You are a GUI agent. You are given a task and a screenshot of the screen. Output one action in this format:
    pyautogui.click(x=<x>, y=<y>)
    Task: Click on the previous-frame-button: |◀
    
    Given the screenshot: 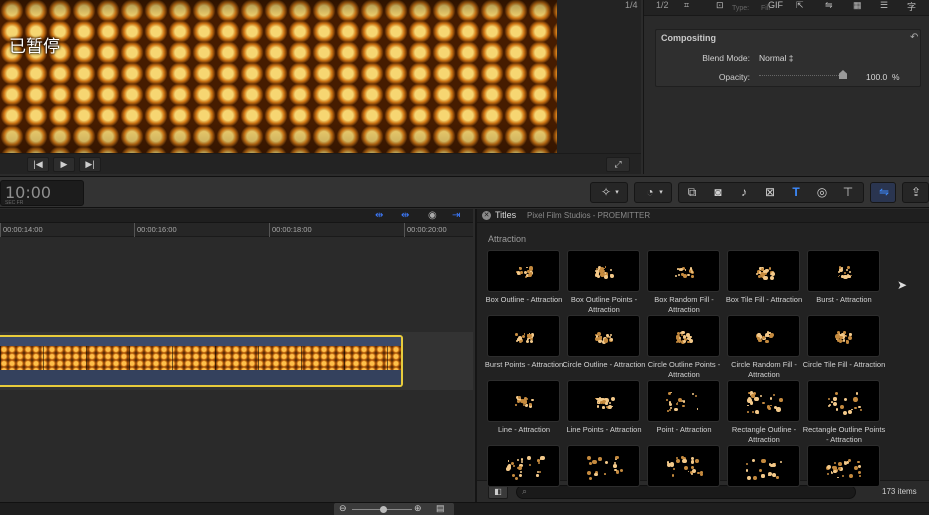 What is the action you would take?
    pyautogui.click(x=38, y=164)
    